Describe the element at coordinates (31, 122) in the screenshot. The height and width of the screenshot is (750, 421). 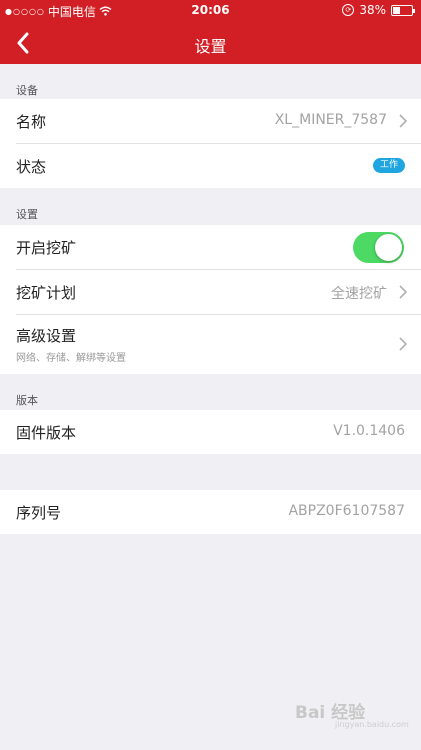
I see `device-name-label: 名称` at that location.